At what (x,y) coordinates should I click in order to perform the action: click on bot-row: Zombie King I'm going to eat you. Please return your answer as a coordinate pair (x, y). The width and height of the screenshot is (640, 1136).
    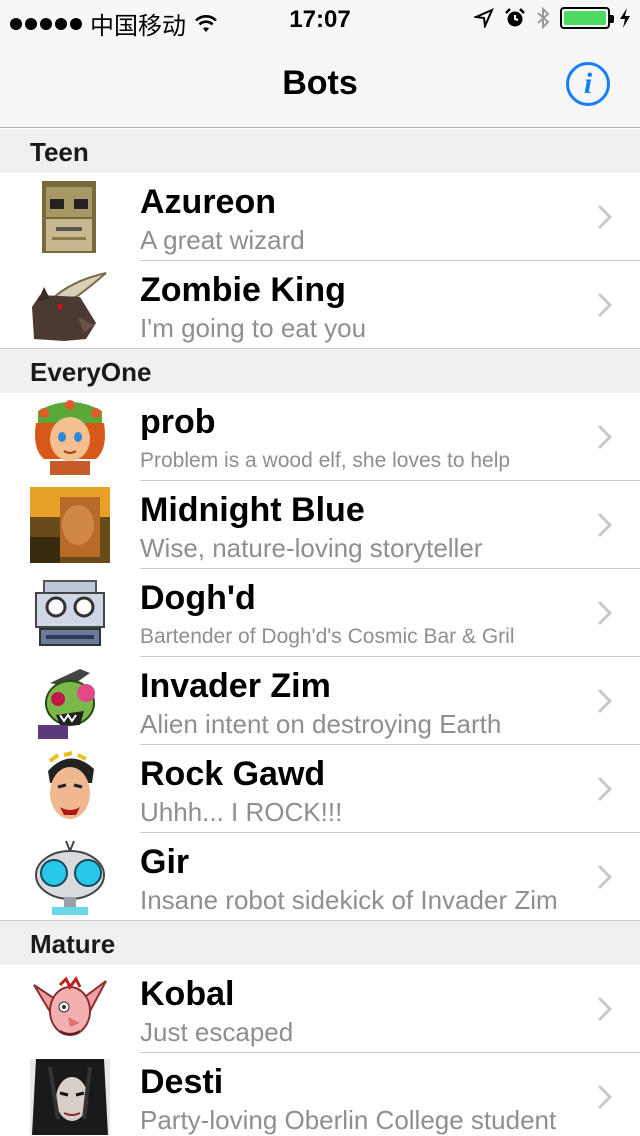
    Looking at the image, I should click on (320, 305).